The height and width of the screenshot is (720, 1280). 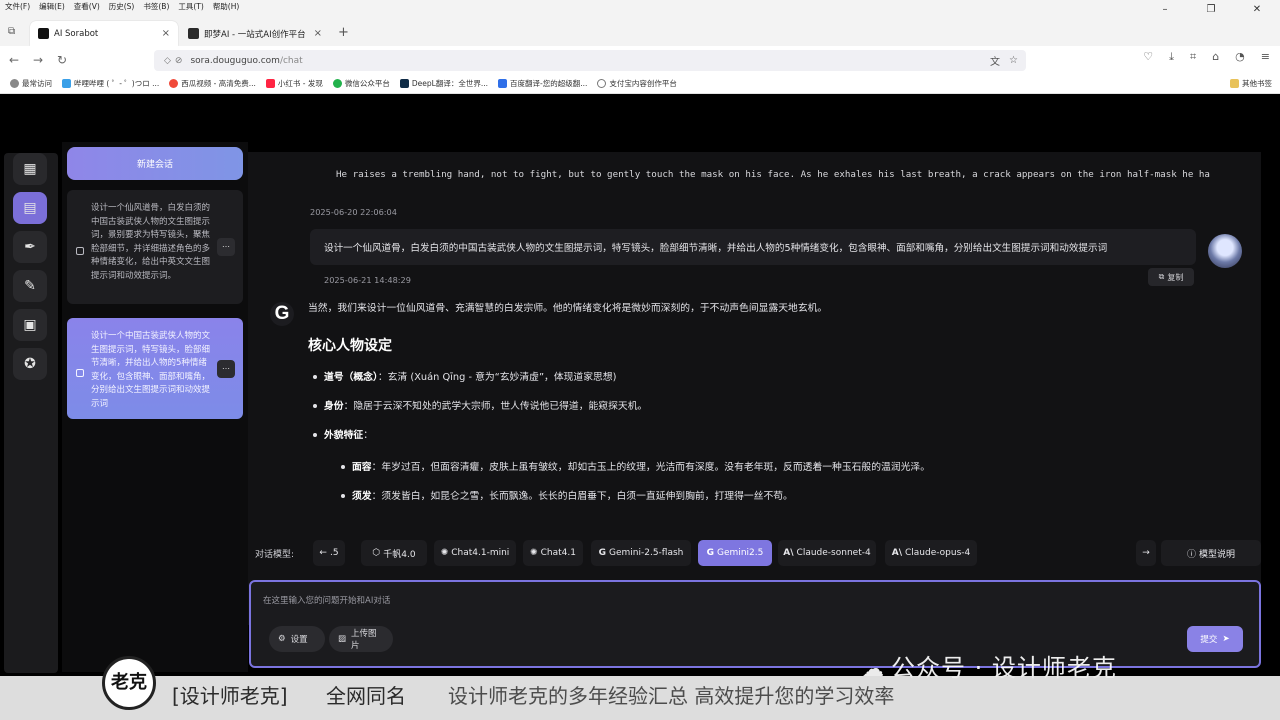 What do you see at coordinates (30, 364) in the screenshot?
I see `badge-icon: ✪` at bounding box center [30, 364].